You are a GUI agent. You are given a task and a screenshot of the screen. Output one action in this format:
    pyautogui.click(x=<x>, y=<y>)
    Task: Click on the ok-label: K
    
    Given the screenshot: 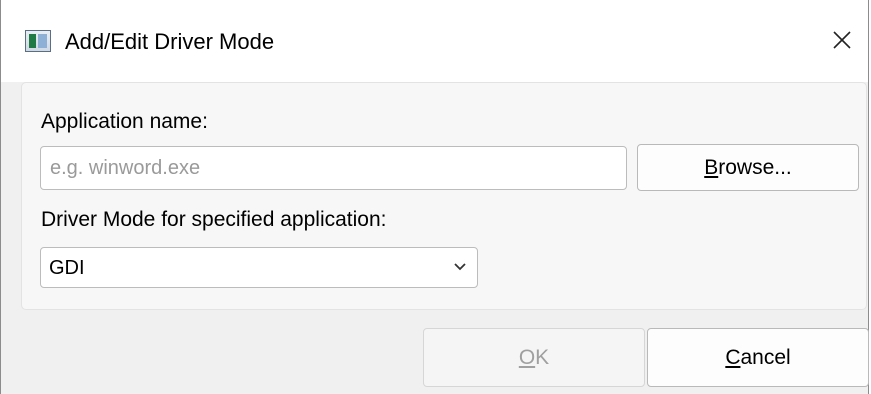 What is the action you would take?
    pyautogui.click(x=542, y=357)
    